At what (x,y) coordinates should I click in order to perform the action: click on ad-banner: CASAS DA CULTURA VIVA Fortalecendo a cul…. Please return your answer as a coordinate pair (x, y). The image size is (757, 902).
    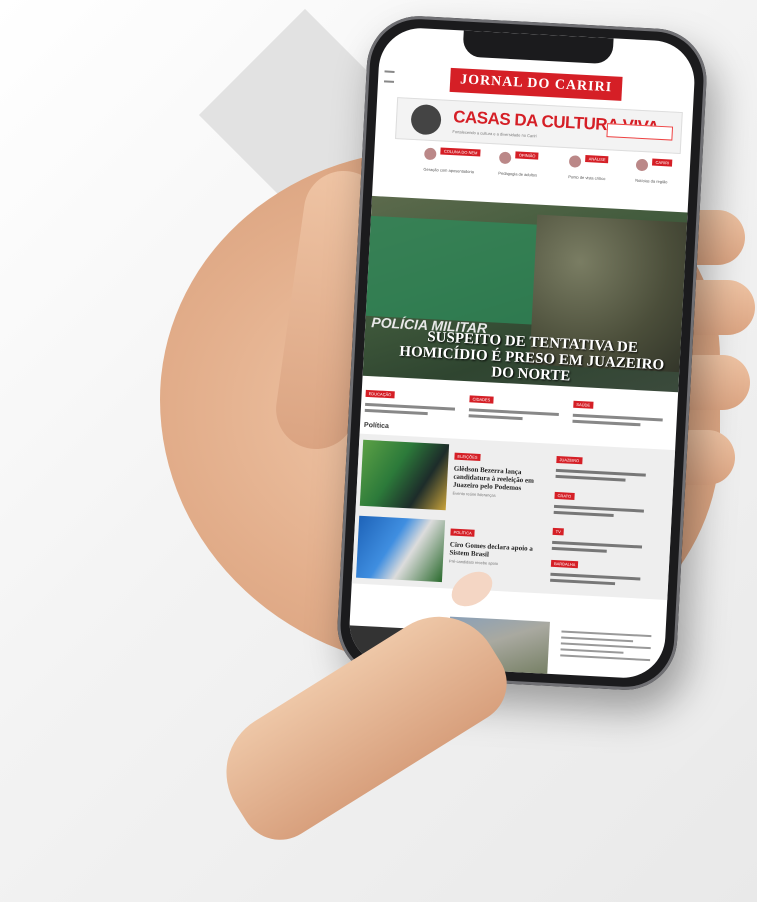
    Looking at the image, I should click on (539, 126).